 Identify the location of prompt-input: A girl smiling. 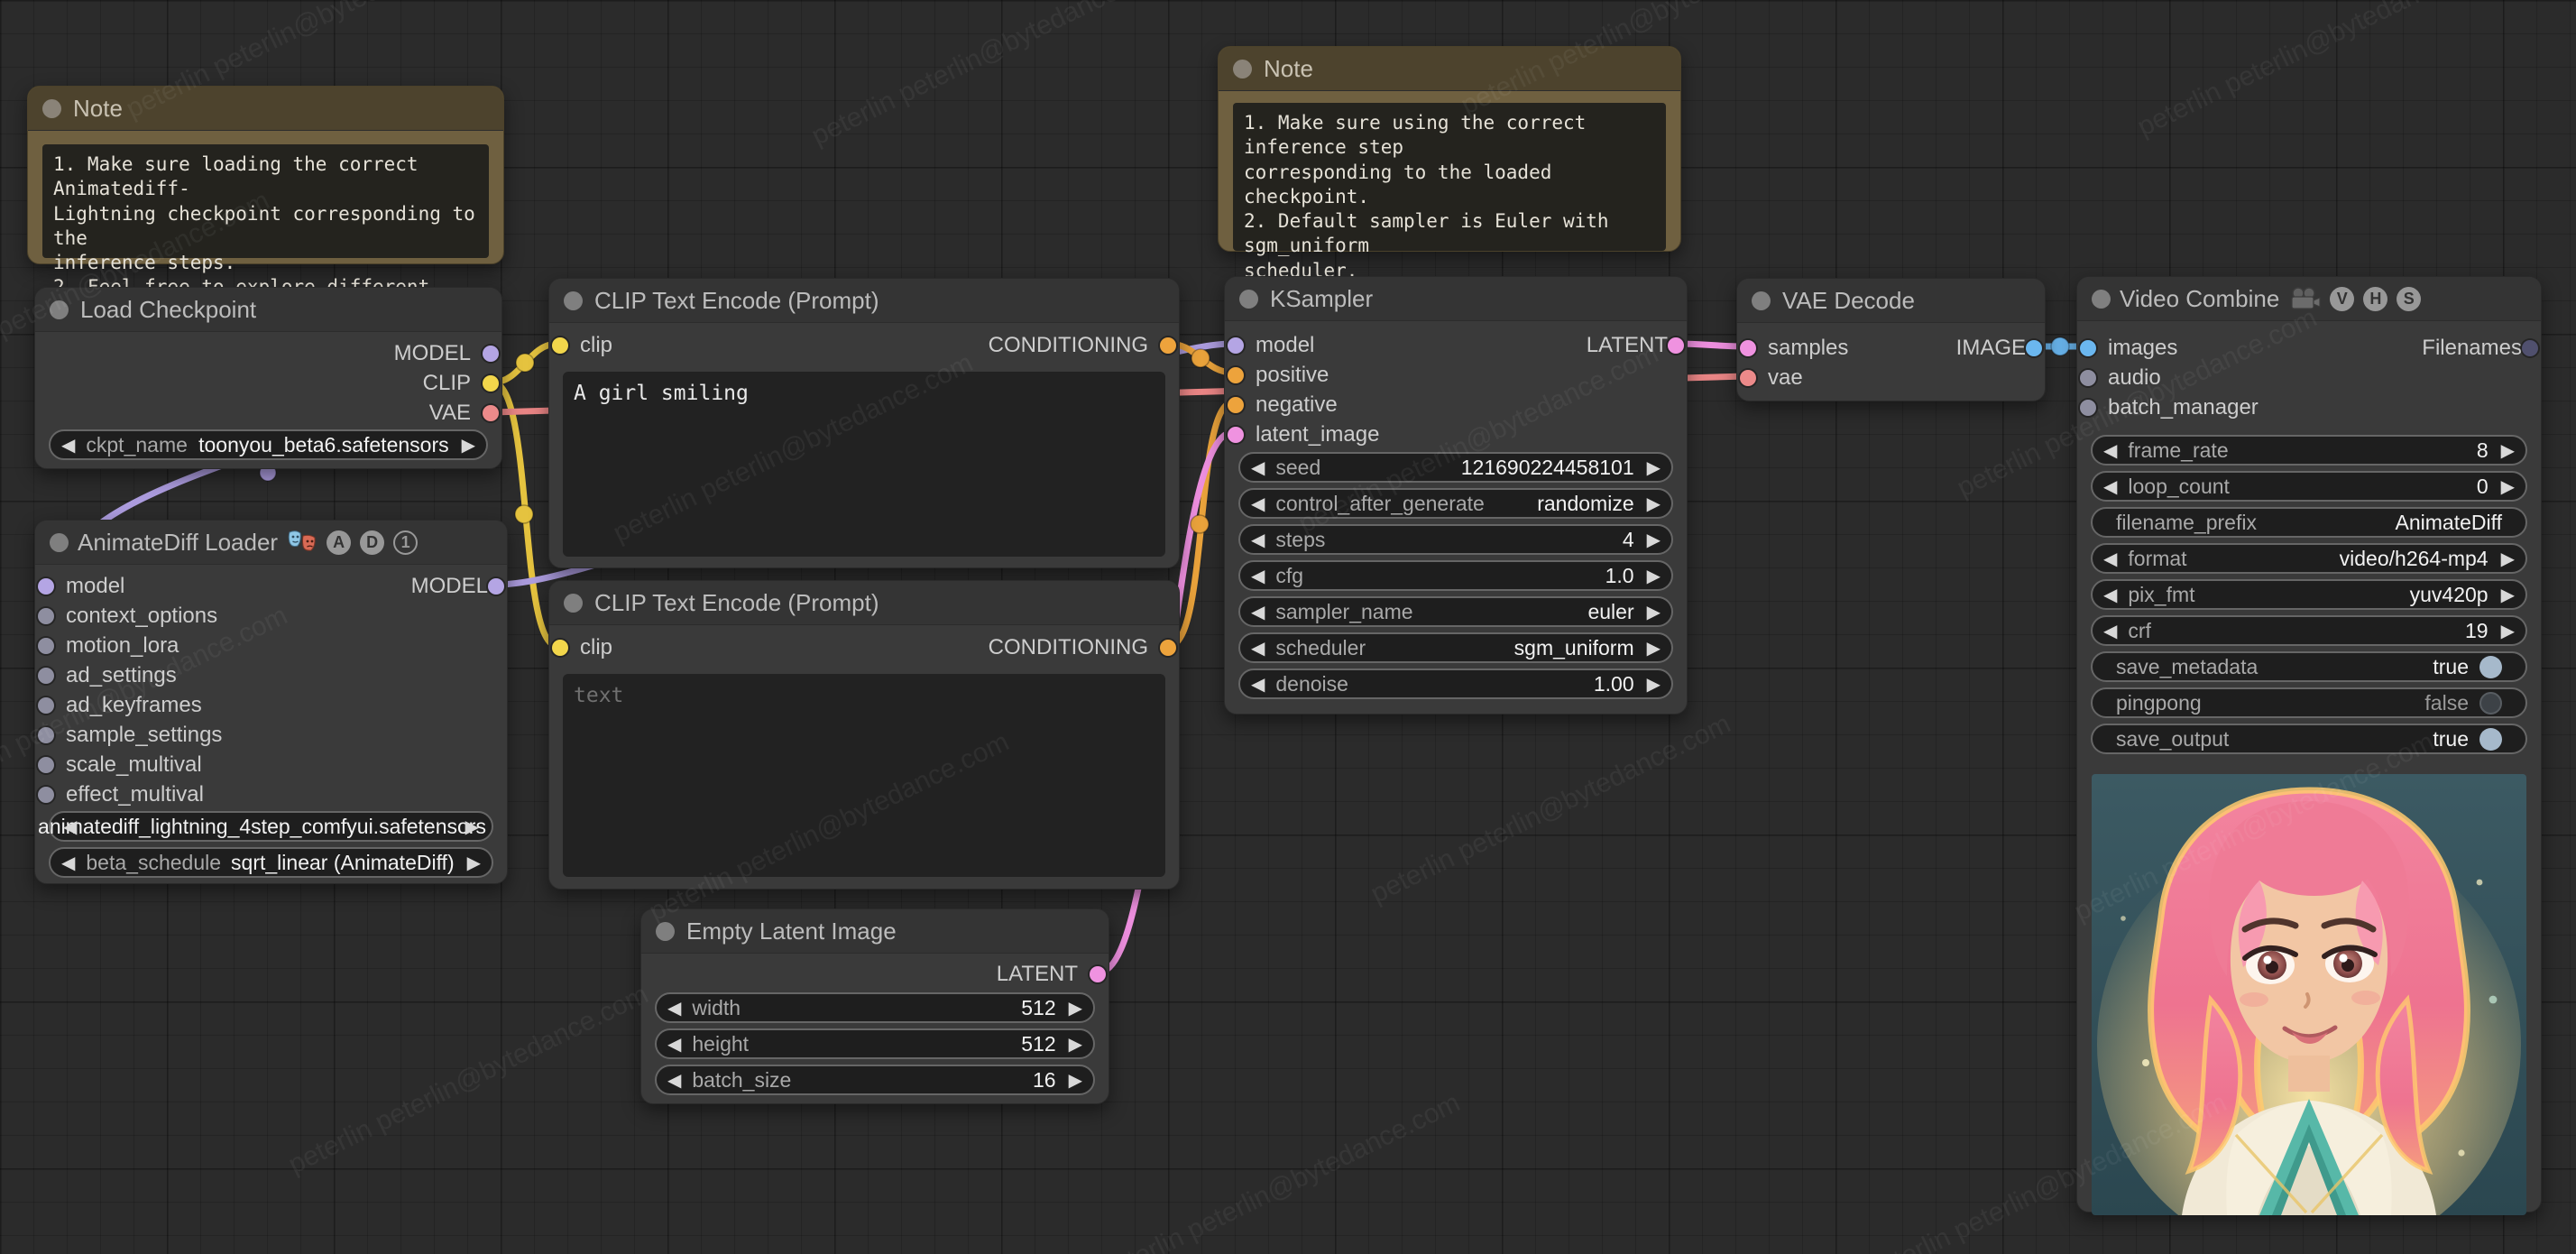
(864, 464).